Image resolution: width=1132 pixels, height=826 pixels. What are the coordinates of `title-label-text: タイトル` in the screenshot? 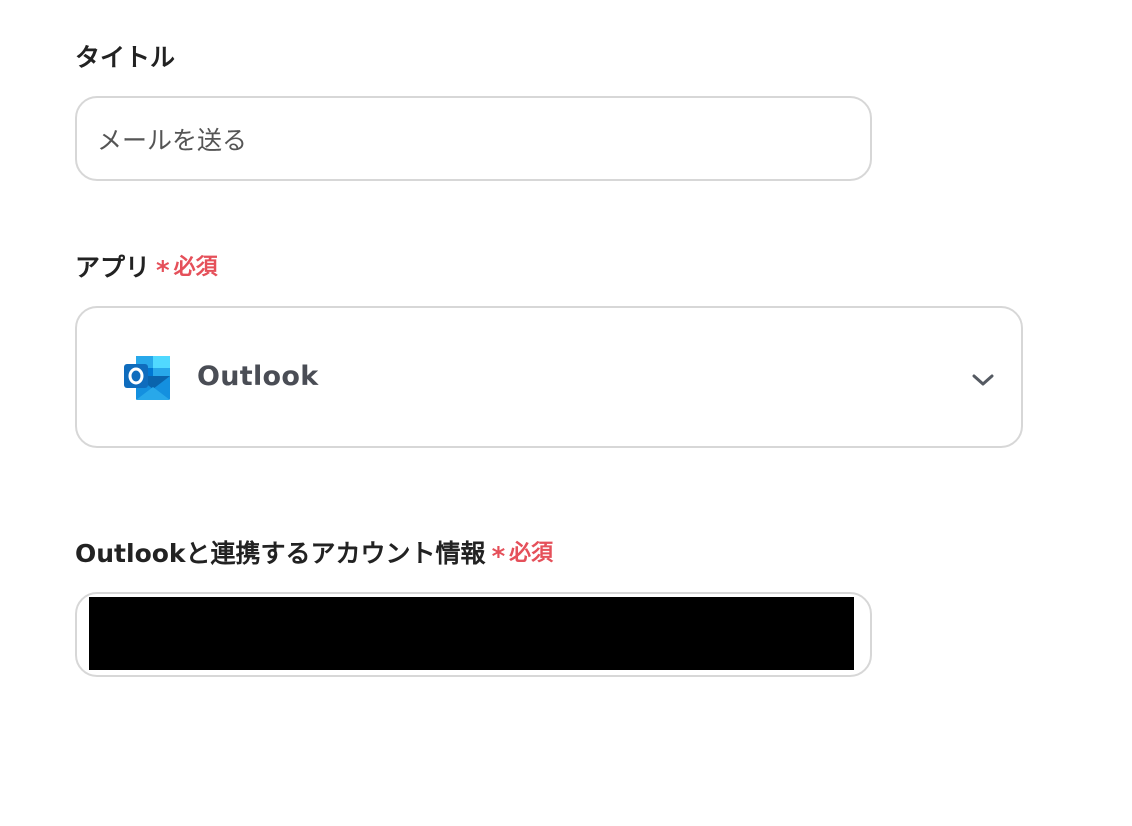 It's located at (125, 57).